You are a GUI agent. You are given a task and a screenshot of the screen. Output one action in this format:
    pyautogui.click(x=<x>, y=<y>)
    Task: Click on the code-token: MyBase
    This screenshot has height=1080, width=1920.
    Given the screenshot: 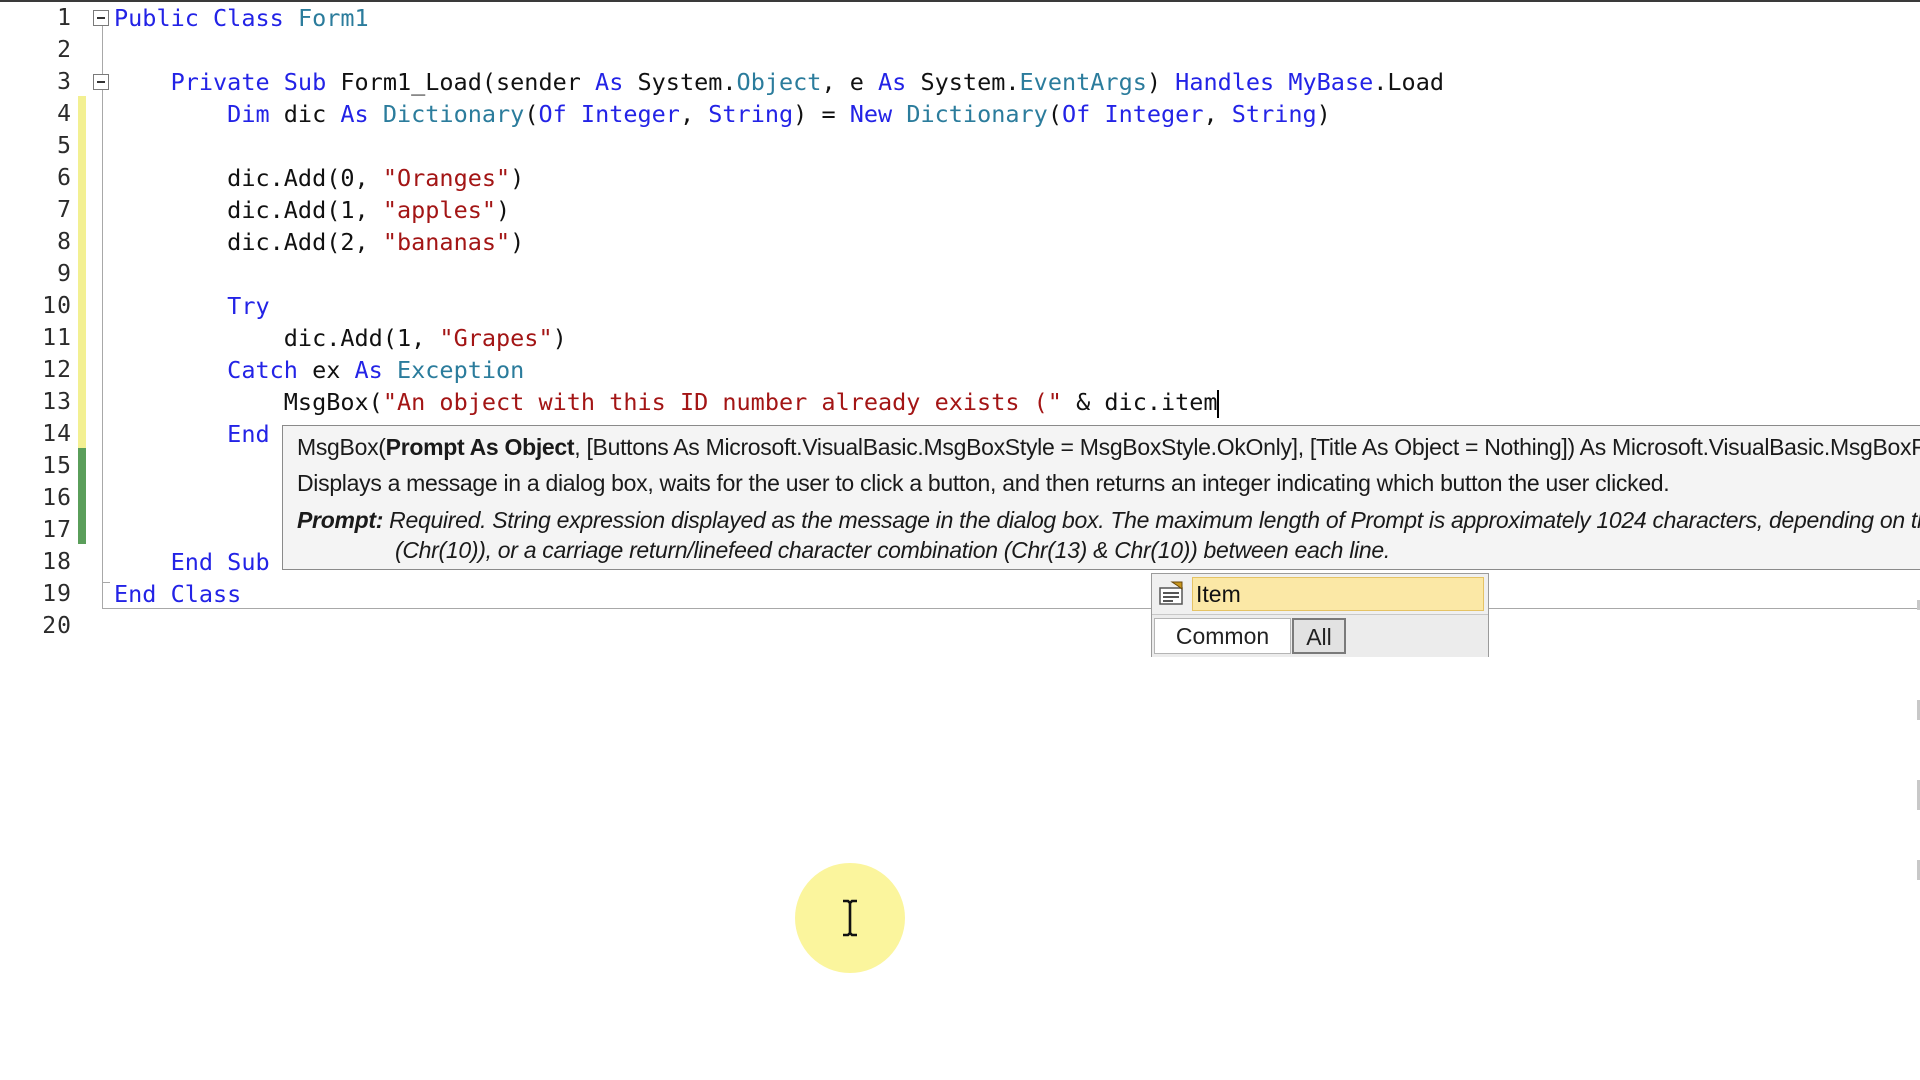 What is the action you would take?
    pyautogui.click(x=1331, y=82)
    